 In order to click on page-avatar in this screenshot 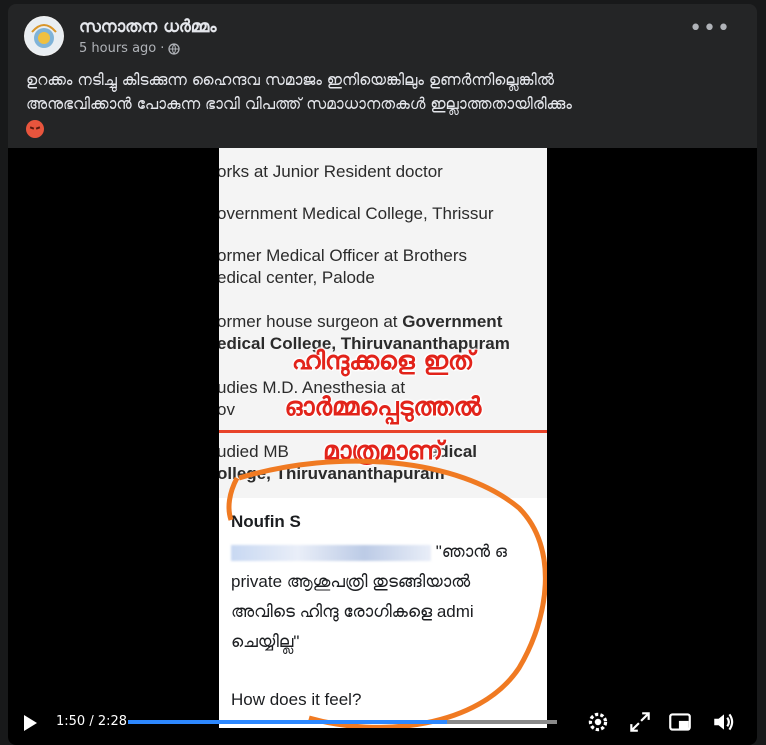, I will do `click(44, 36)`.